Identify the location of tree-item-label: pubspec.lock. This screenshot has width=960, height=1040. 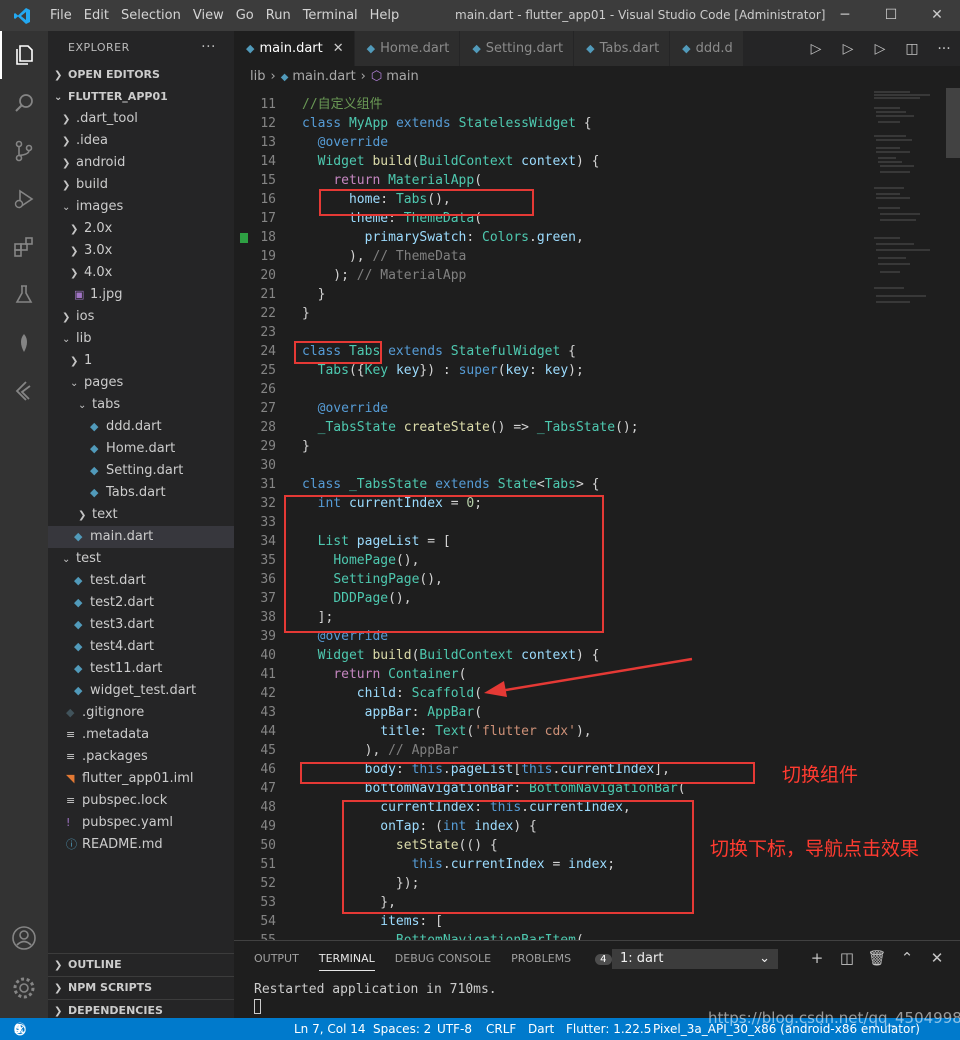
(125, 800).